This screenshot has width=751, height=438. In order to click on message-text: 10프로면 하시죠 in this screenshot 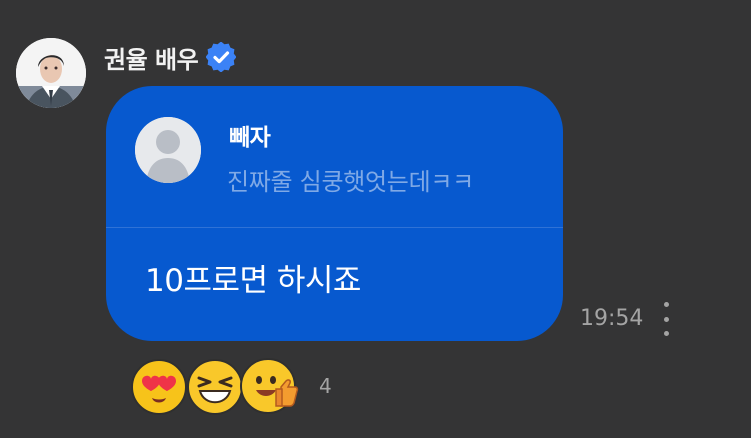, I will do `click(253, 281)`.